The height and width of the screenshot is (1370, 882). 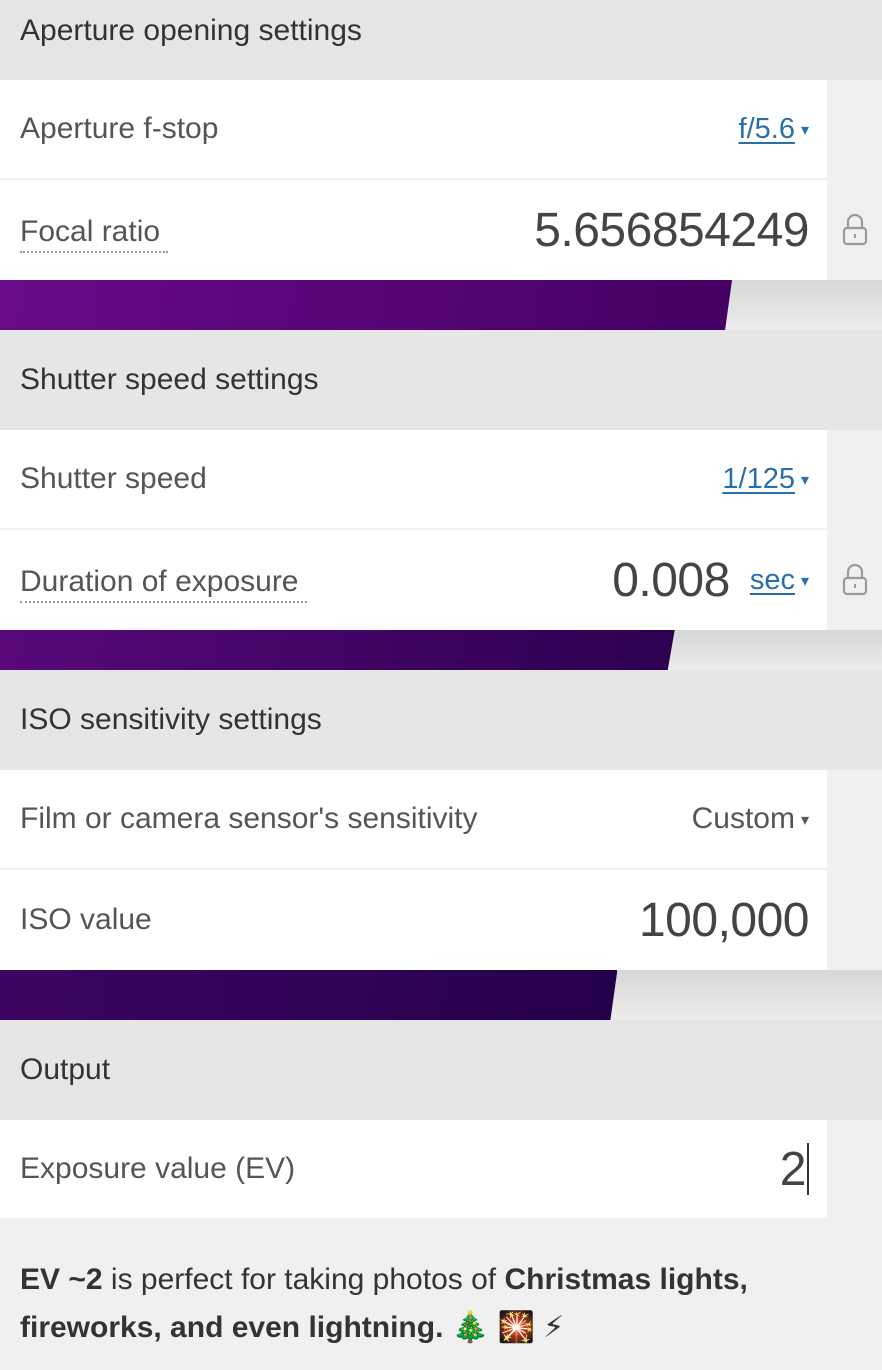 What do you see at coordinates (413, 130) in the screenshot?
I see `aperture-fstop-row: Aperture f-stop f/5.6 ▾` at bounding box center [413, 130].